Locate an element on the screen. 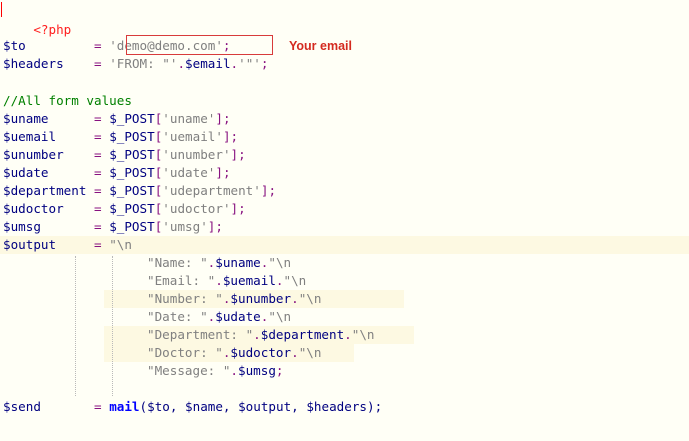 Image resolution: width=689 pixels, height=441 pixels. text-cursor is located at coordinates (1, 9).